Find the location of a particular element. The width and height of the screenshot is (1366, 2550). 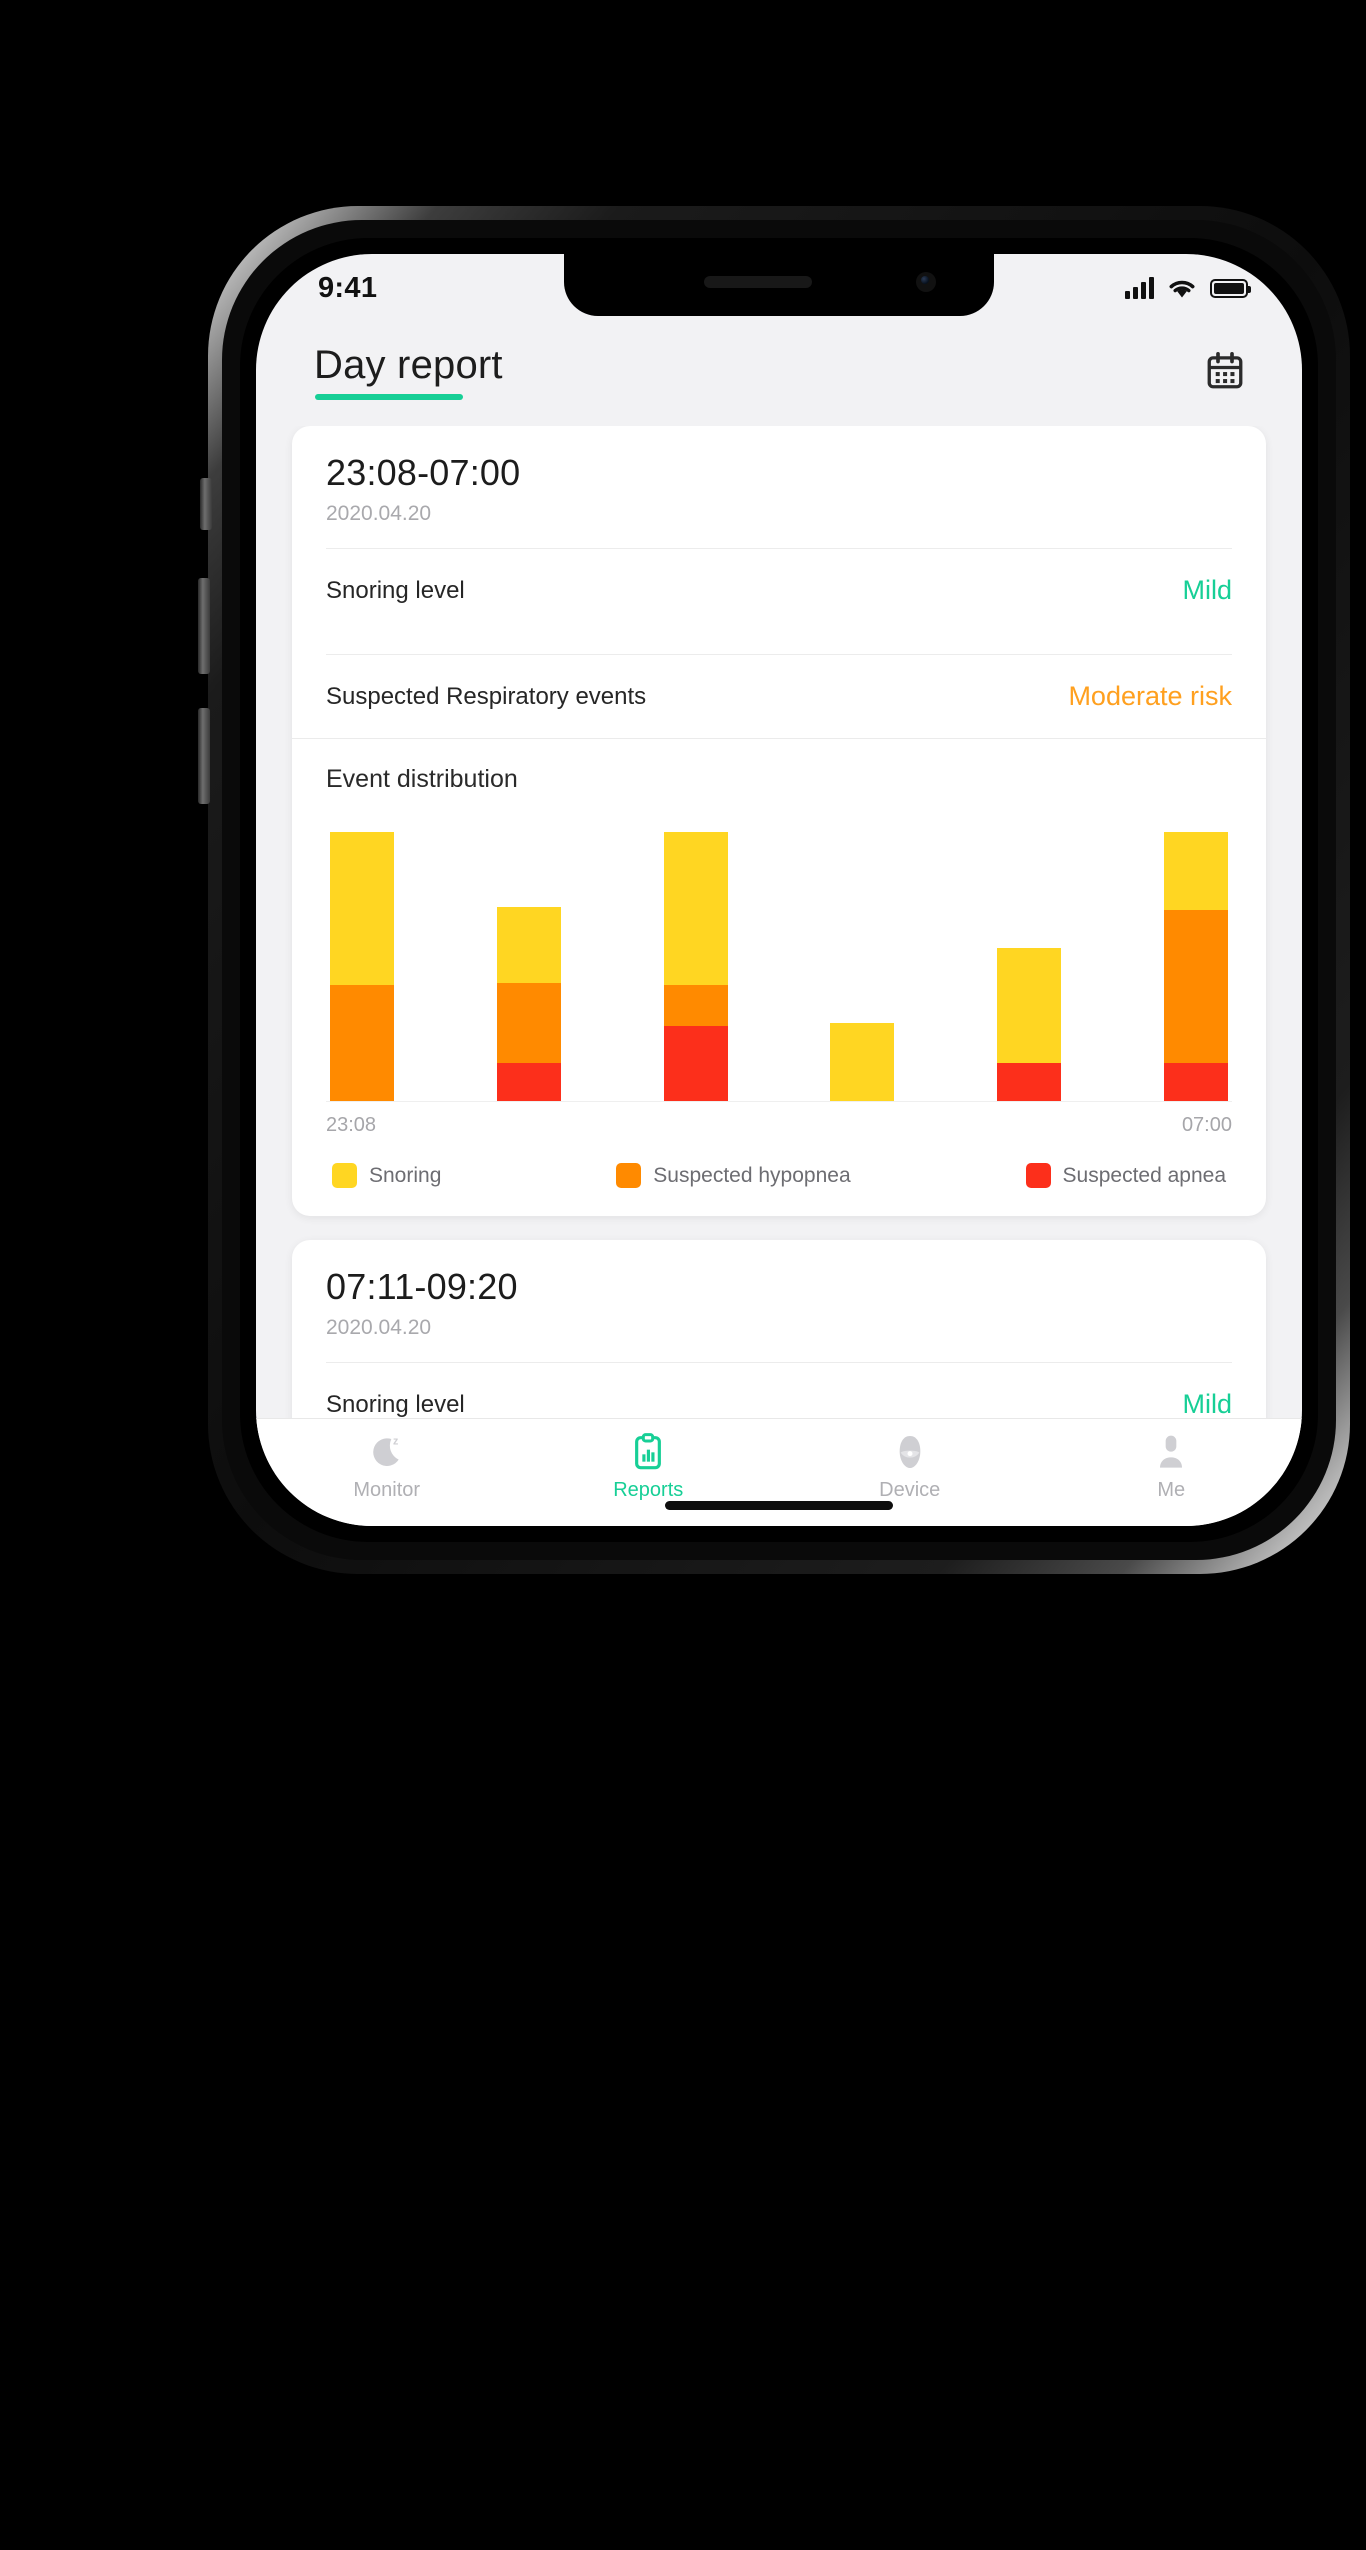

calendar-icon is located at coordinates (1225, 371).